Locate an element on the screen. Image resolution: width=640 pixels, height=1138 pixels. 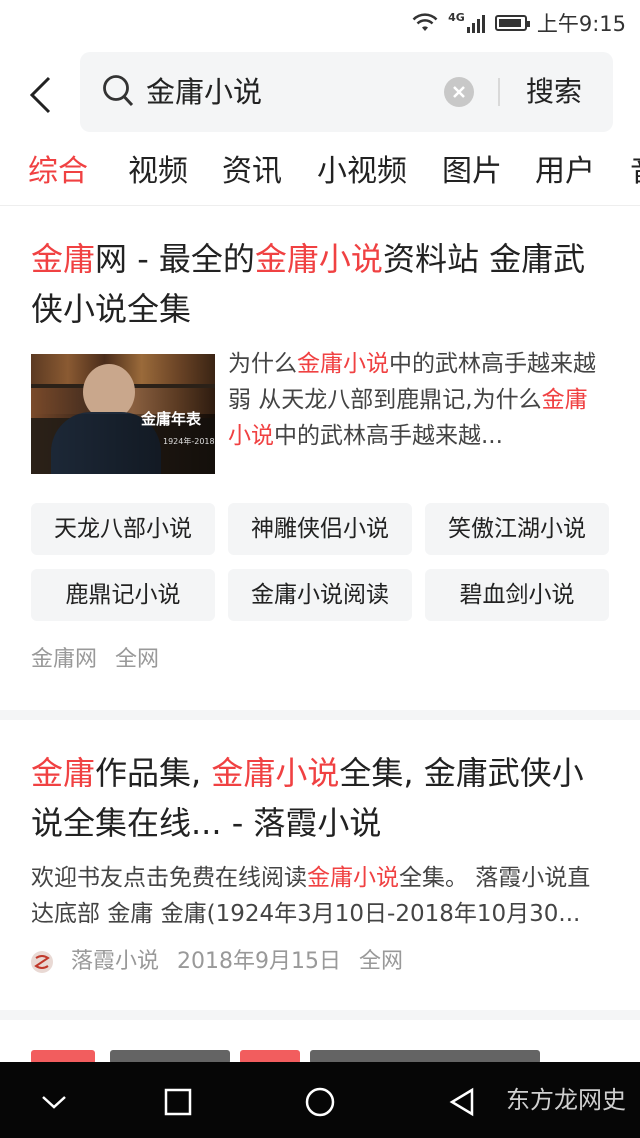
triangle-back-icon is located at coordinates (461, 1102).